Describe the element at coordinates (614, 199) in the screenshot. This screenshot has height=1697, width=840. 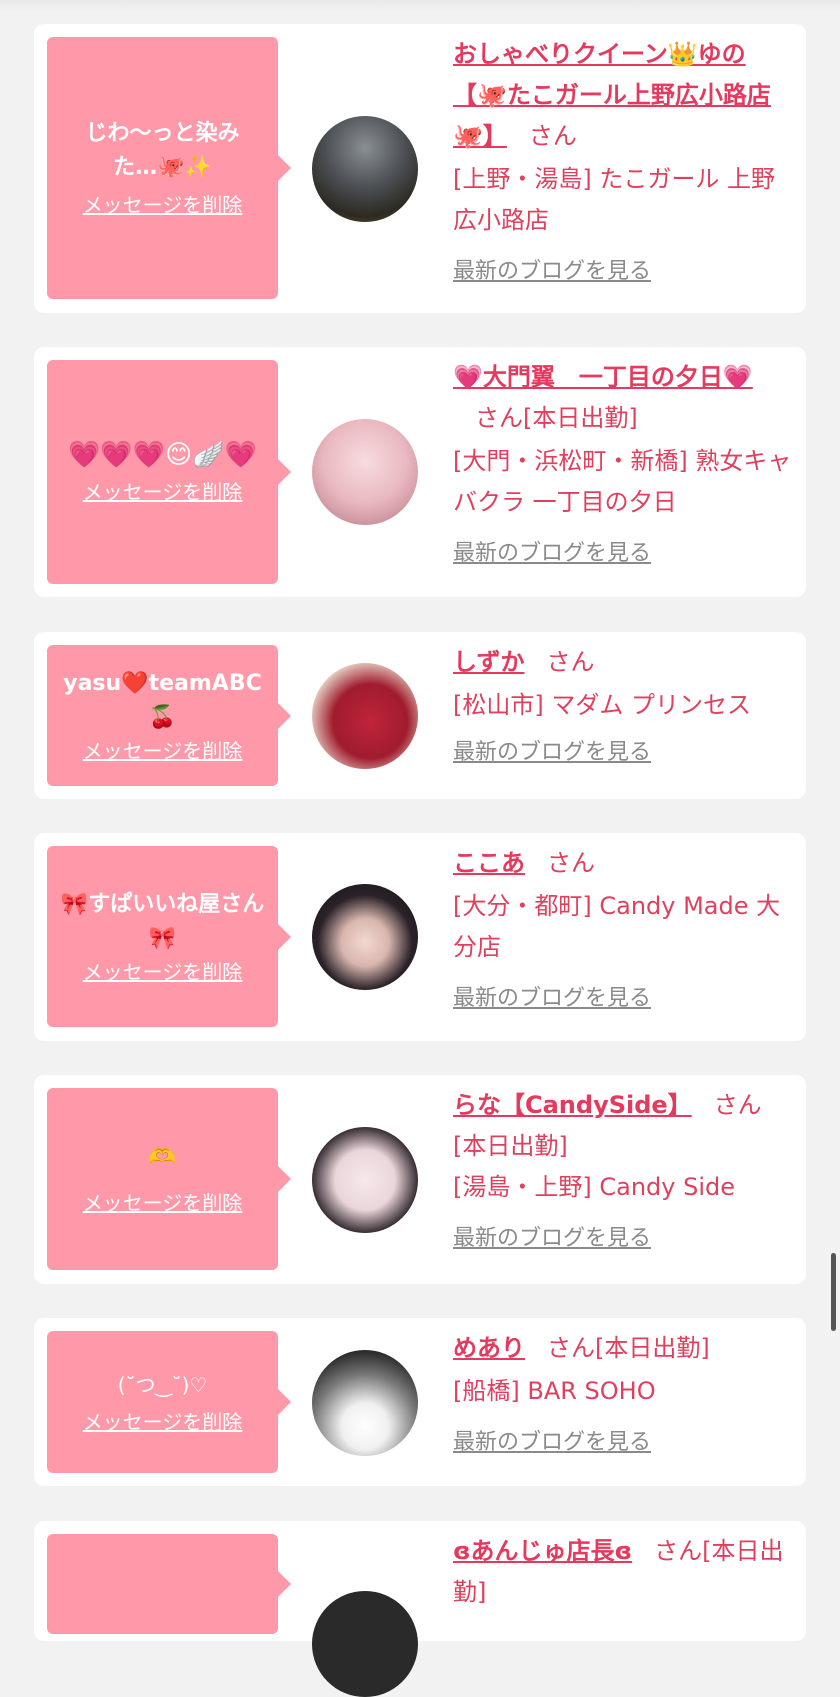
I see `shop-info: [上野・湯島] たこガール 上野広小路店` at that location.